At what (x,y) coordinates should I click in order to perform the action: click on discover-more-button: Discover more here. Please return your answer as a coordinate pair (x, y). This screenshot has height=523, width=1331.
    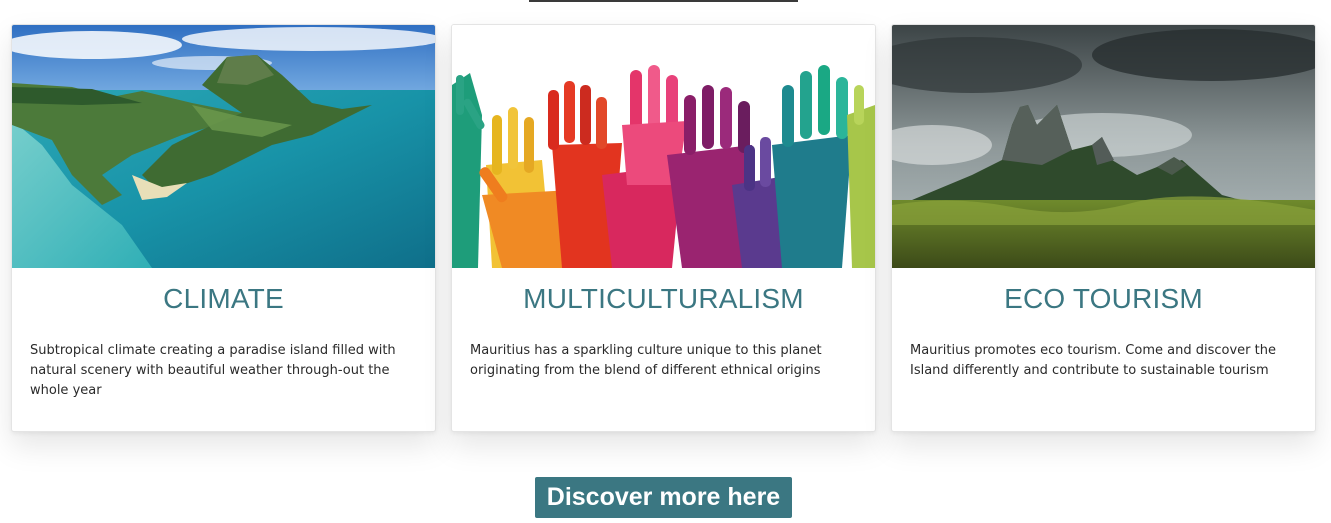
    Looking at the image, I should click on (663, 497).